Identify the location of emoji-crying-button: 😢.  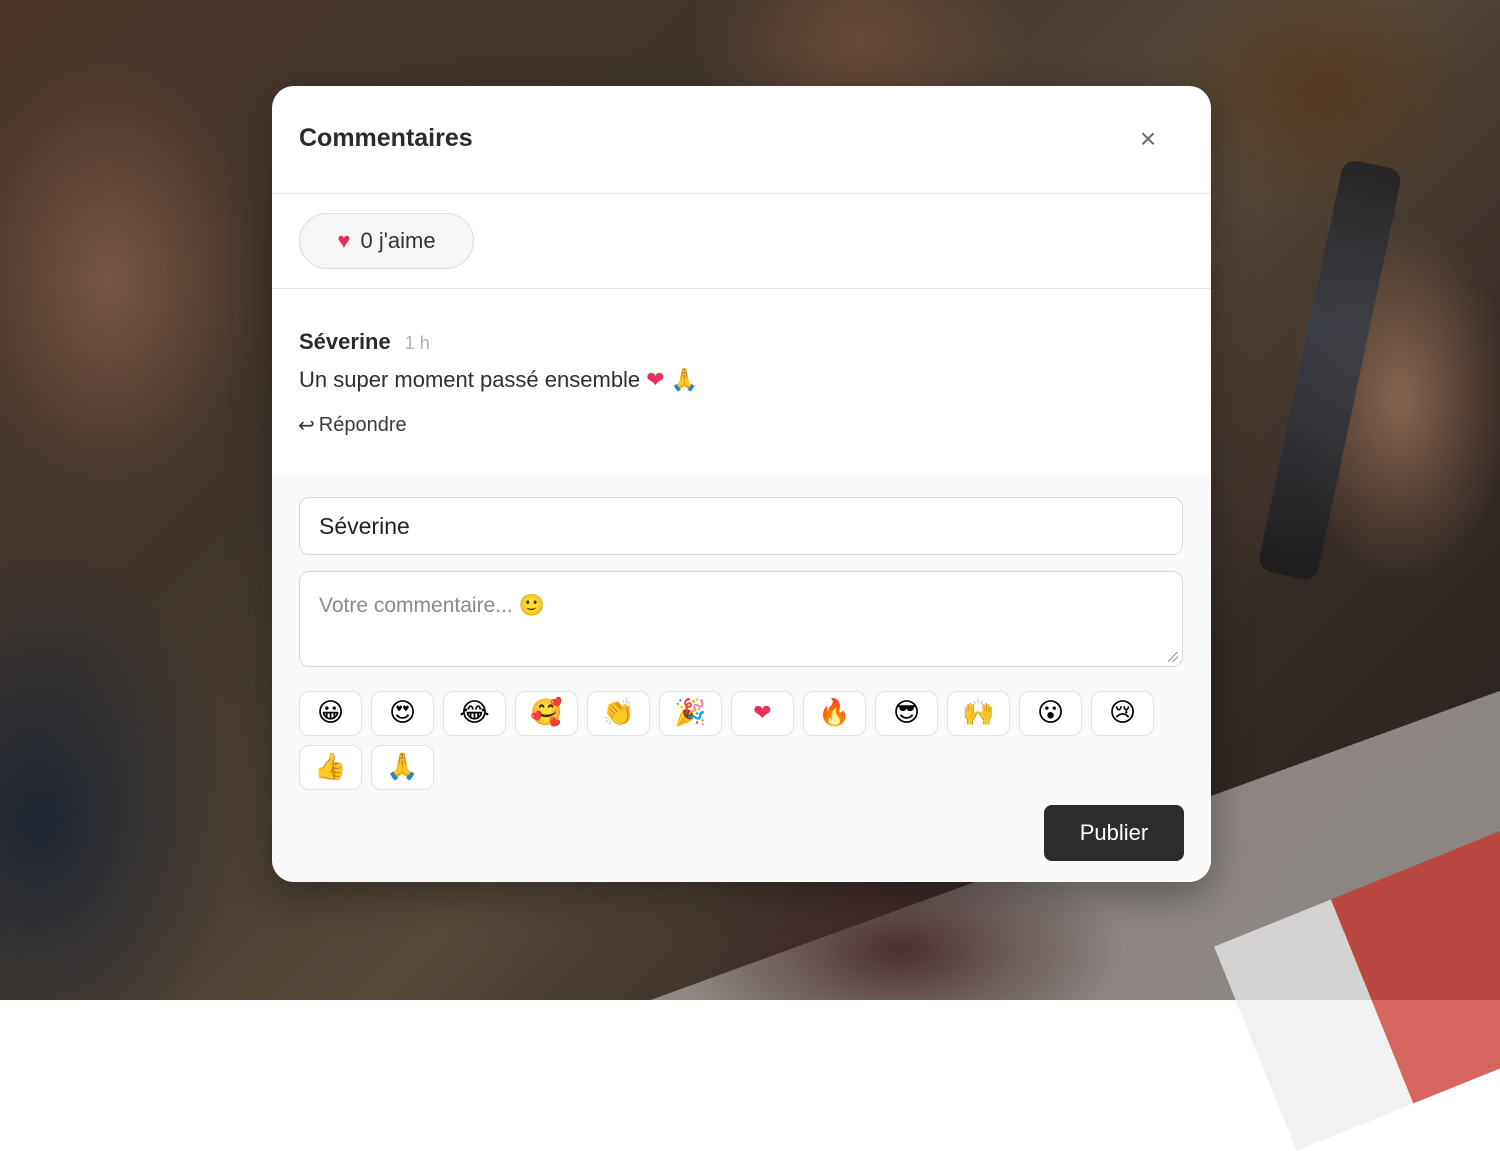
(1122, 713).